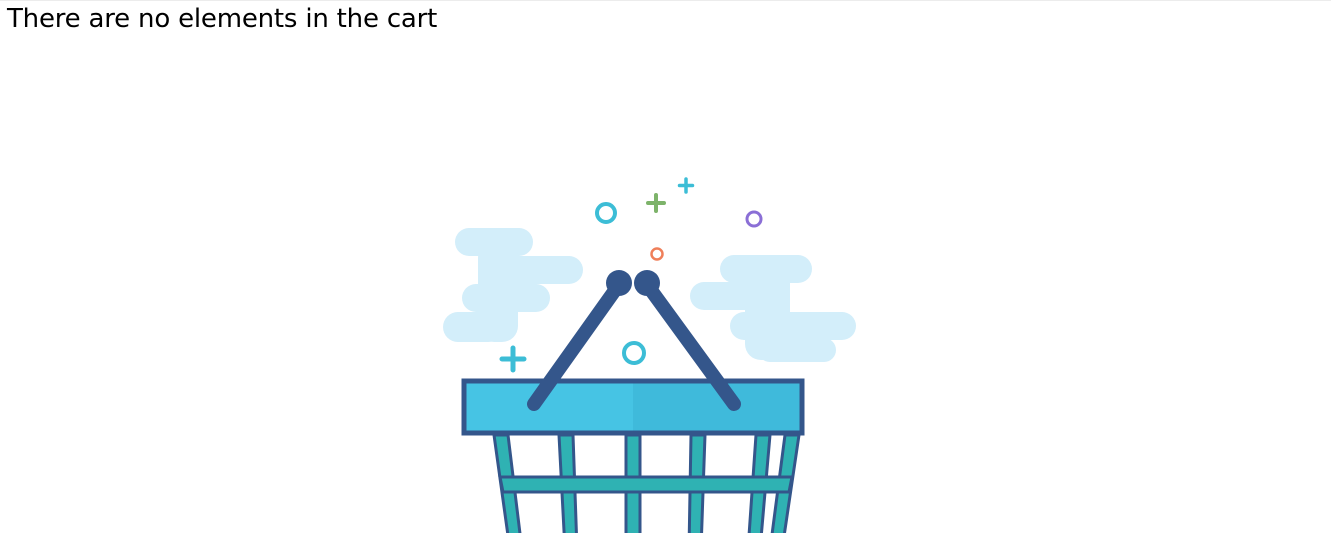 The width and height of the screenshot is (1331, 533). I want to click on handle-knobs, so click(633, 283).